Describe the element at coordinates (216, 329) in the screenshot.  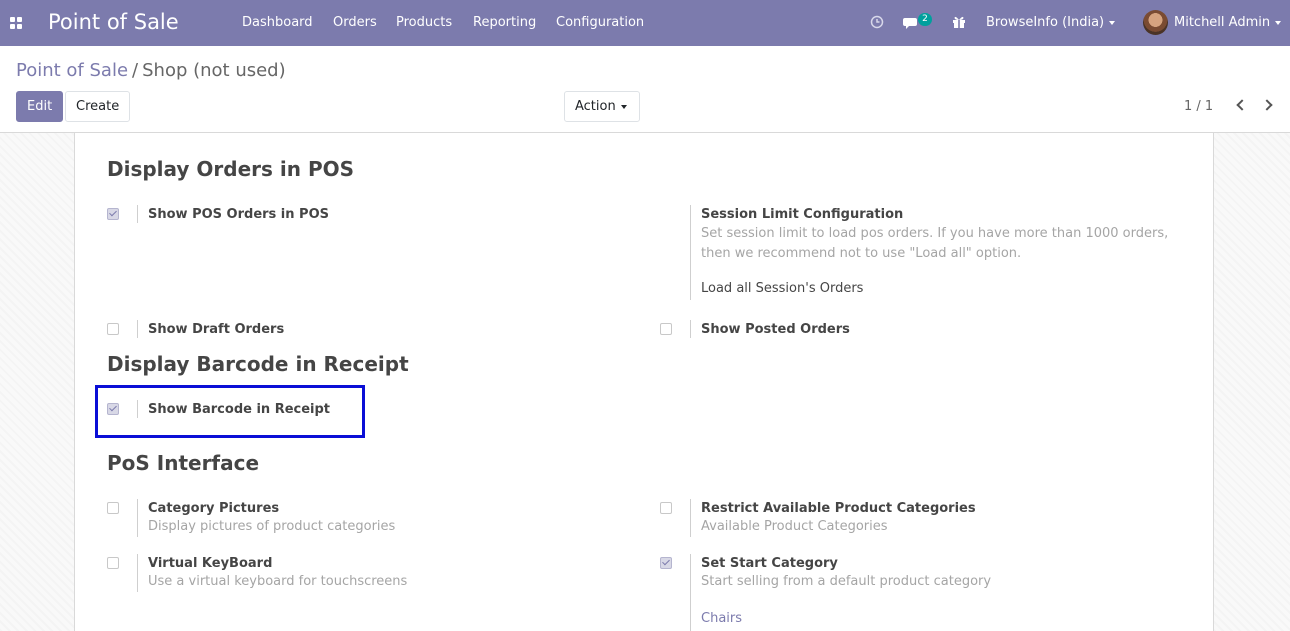
I see `show-draft-orders-label: Show Draft Orders` at that location.